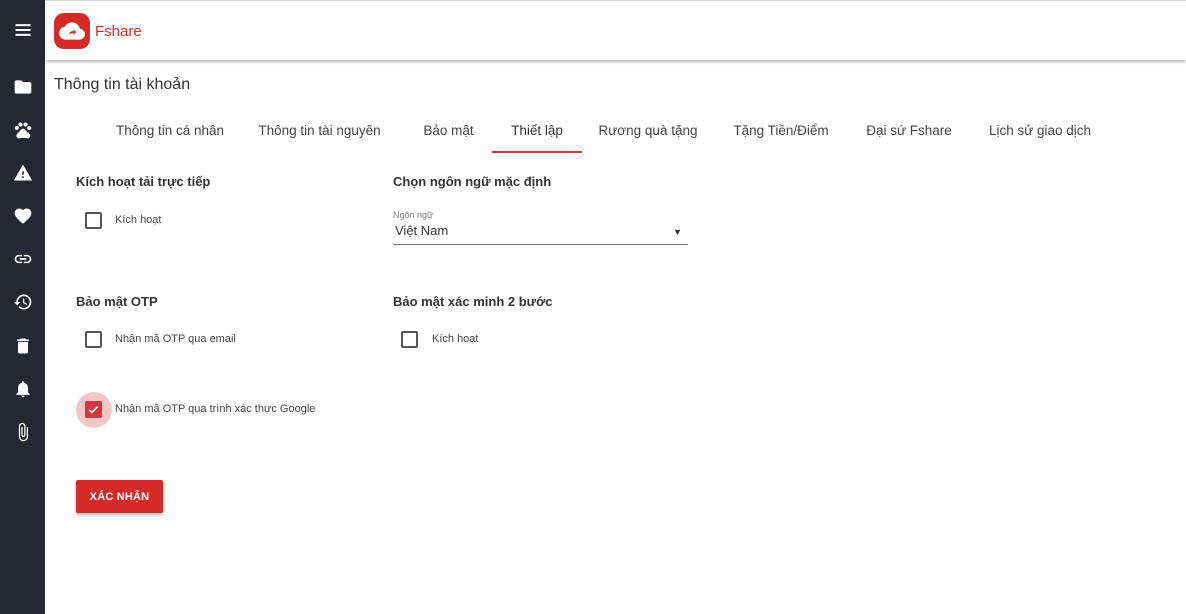  I want to click on tab-gift-chest: Rương quà tặng, so click(648, 131).